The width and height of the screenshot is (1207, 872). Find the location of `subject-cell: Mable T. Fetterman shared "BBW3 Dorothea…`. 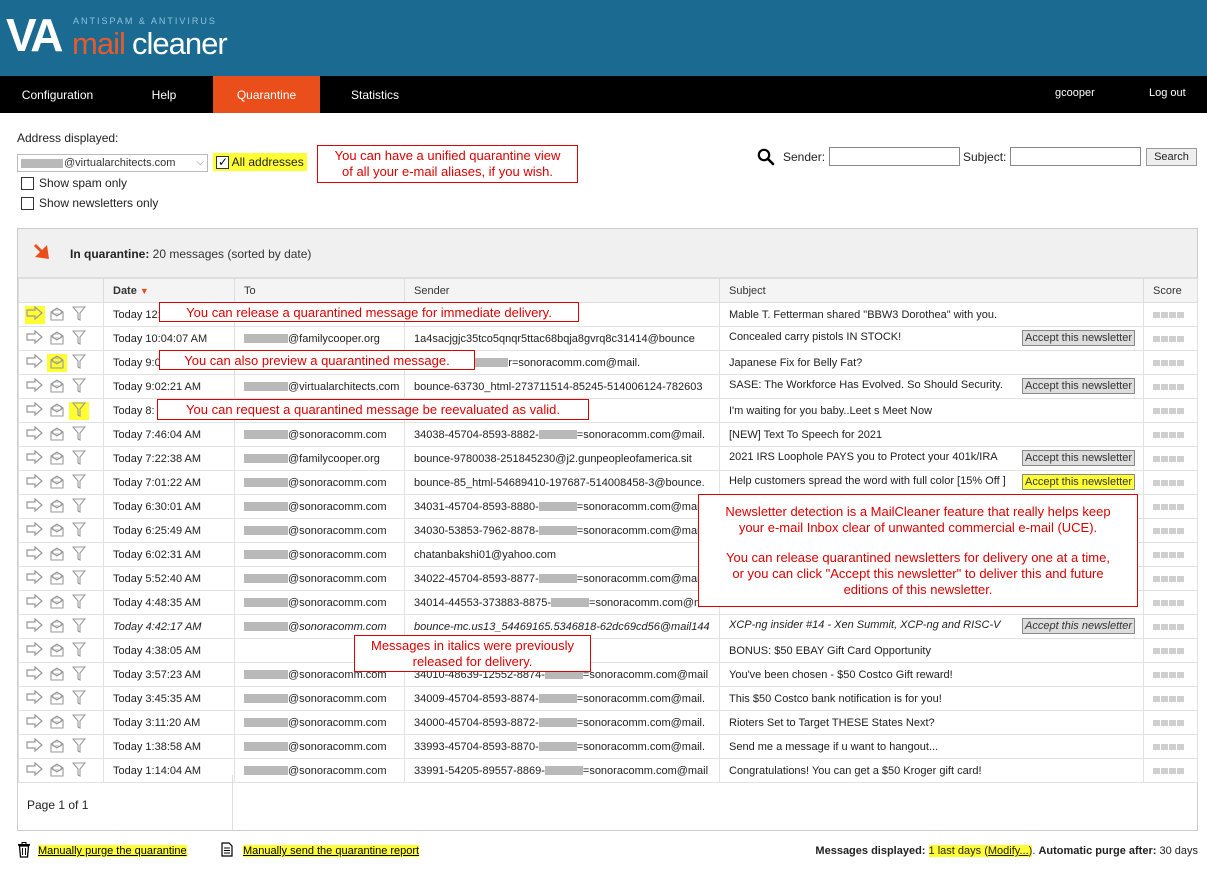

subject-cell: Mable T. Fetterman shared "BBW3 Dorothea… is located at coordinates (931, 314).